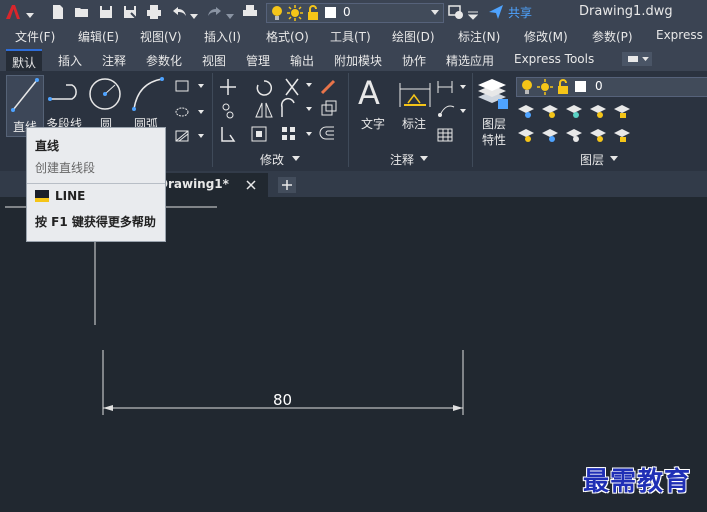 This screenshot has width=707, height=512. I want to click on quick-access-toolbar: 0 共享 Drawing1.dwg, so click(353, 12).